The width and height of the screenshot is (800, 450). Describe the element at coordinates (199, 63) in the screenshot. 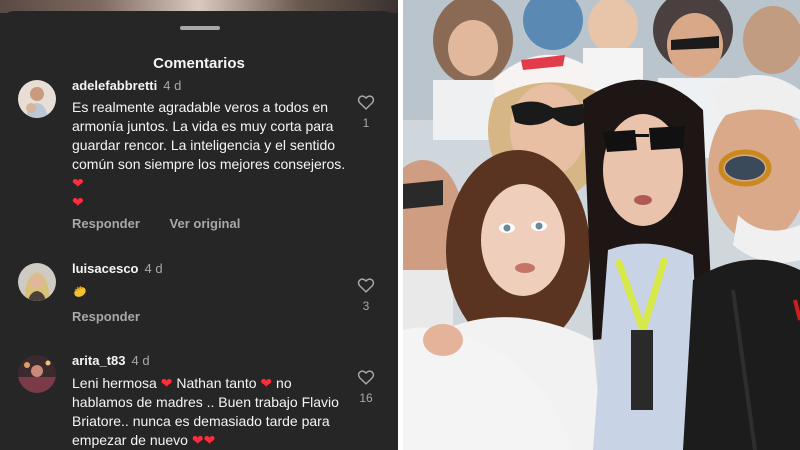

I see `sheet-title: Comentarios` at that location.